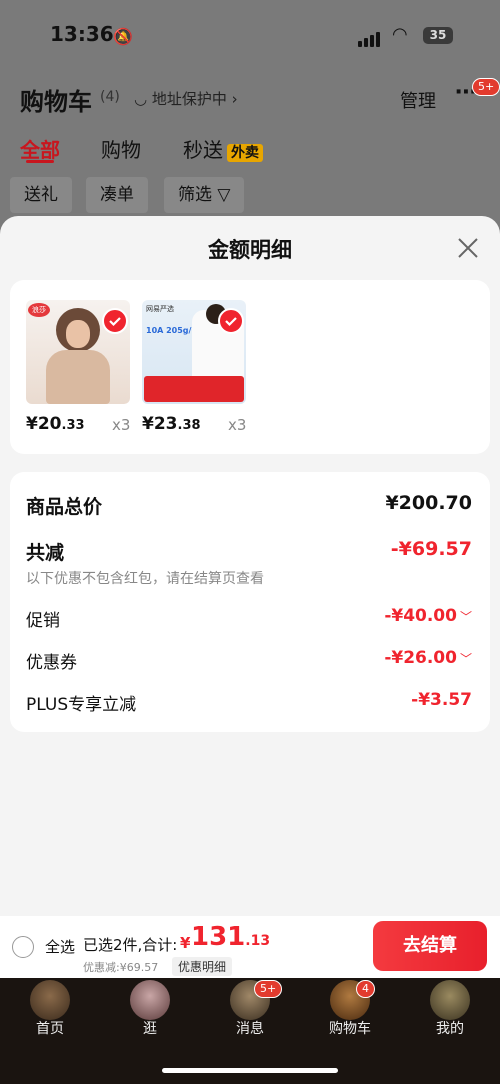  What do you see at coordinates (60, 946) in the screenshot?
I see `select-all-label: 全选` at bounding box center [60, 946].